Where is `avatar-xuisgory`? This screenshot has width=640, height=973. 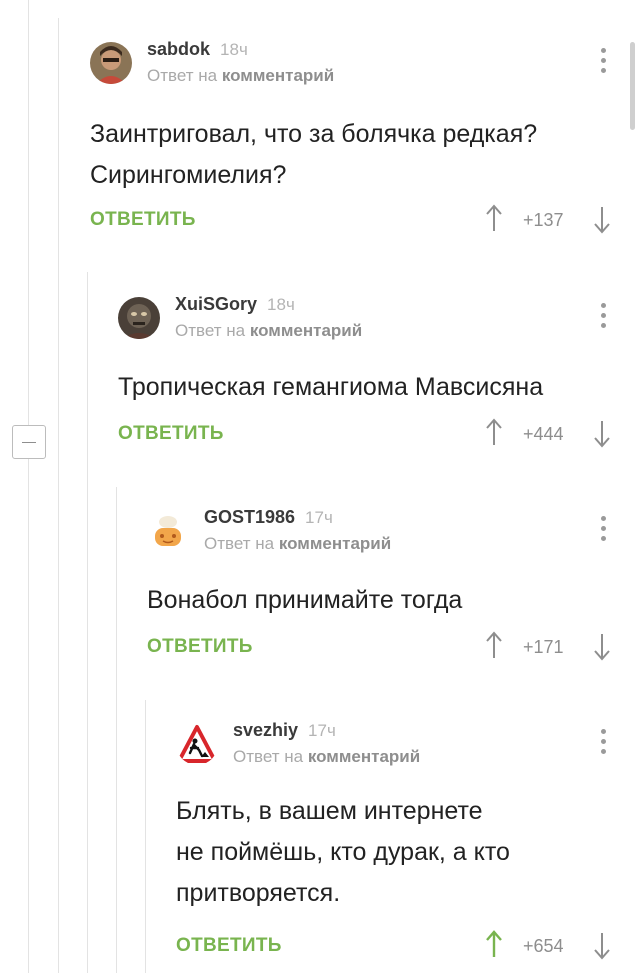
avatar-xuisgory is located at coordinates (139, 318).